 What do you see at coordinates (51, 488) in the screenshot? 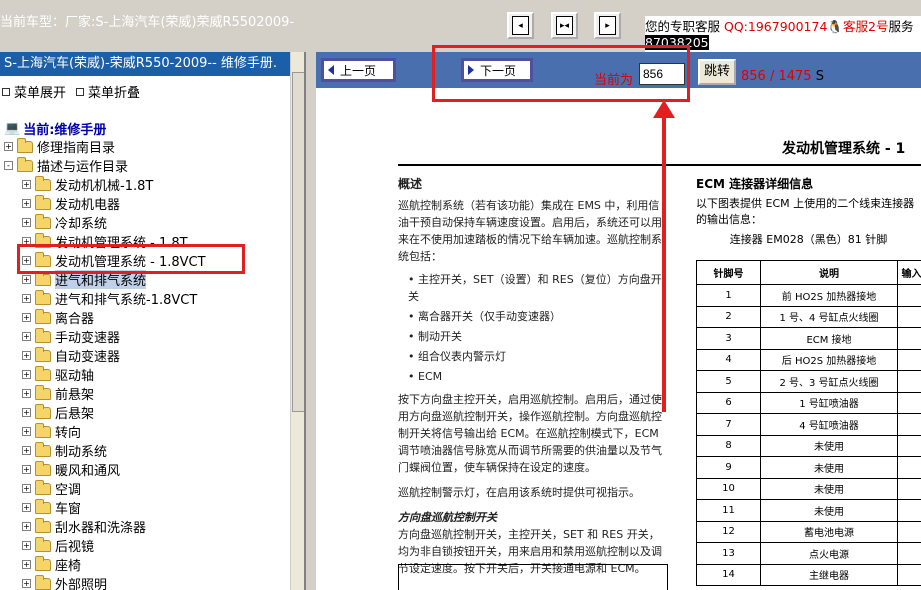
I see `tree-item: + 空调` at bounding box center [51, 488].